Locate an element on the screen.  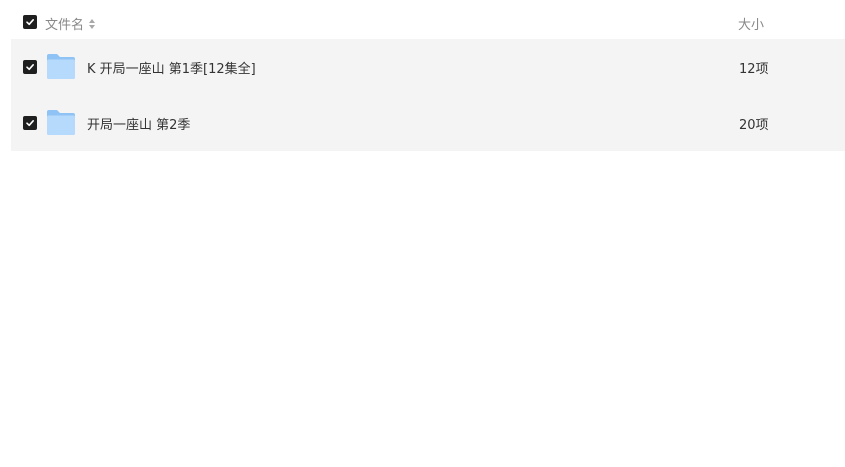
select-all-checkbox is located at coordinates (30, 22).